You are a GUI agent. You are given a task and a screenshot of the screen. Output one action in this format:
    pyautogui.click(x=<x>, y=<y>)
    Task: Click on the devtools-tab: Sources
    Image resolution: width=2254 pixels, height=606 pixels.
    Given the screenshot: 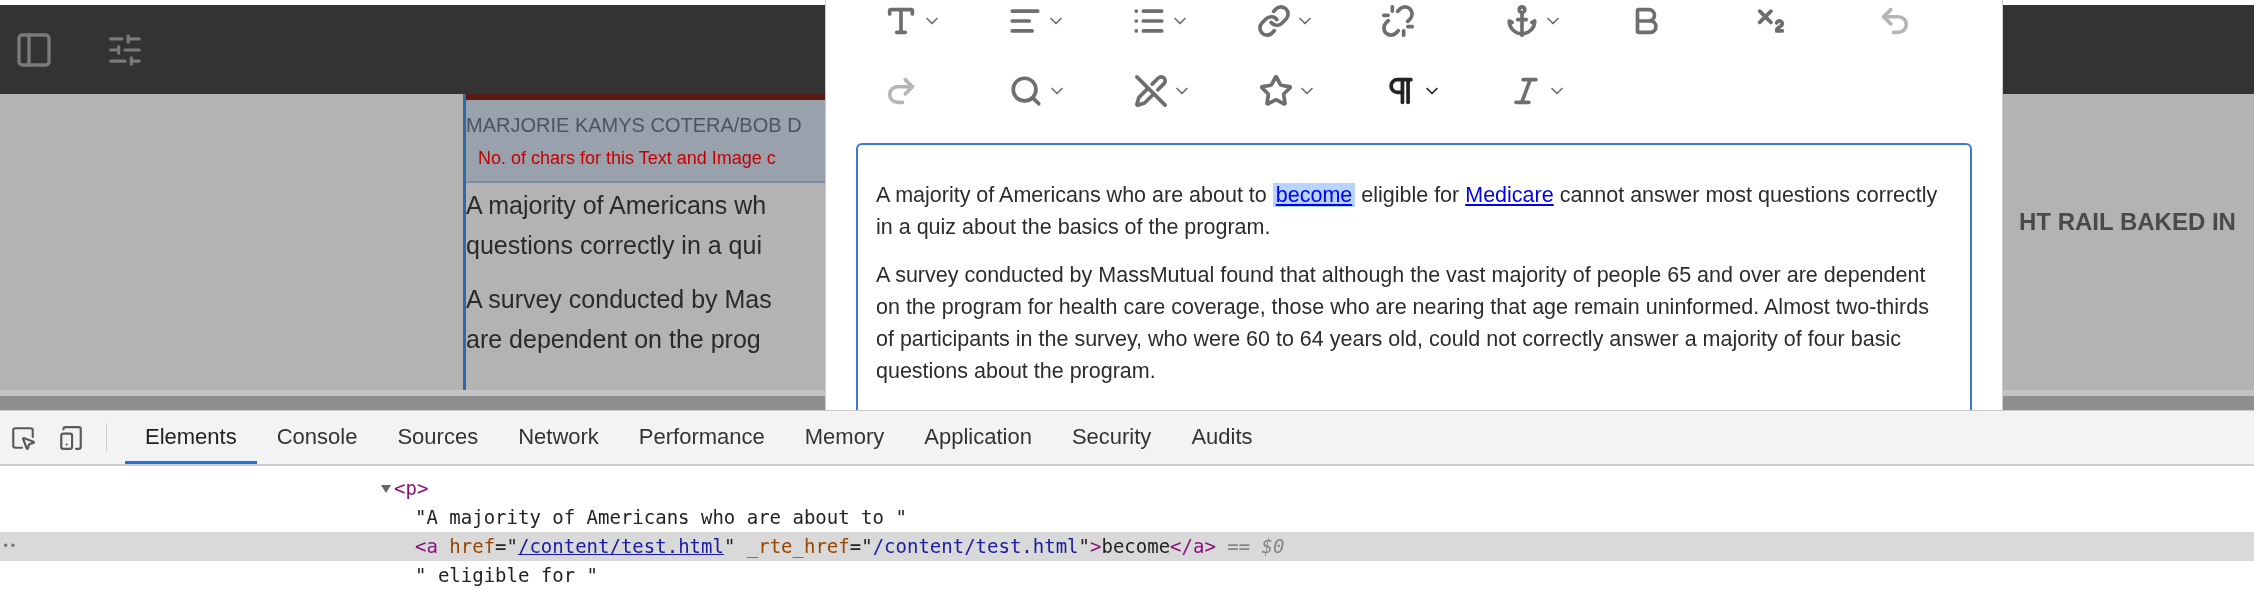 What is the action you would take?
    pyautogui.click(x=438, y=437)
    